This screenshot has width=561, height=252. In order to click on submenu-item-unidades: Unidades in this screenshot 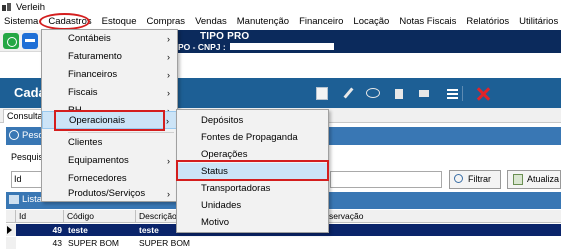, I will do `click(252, 206)`.